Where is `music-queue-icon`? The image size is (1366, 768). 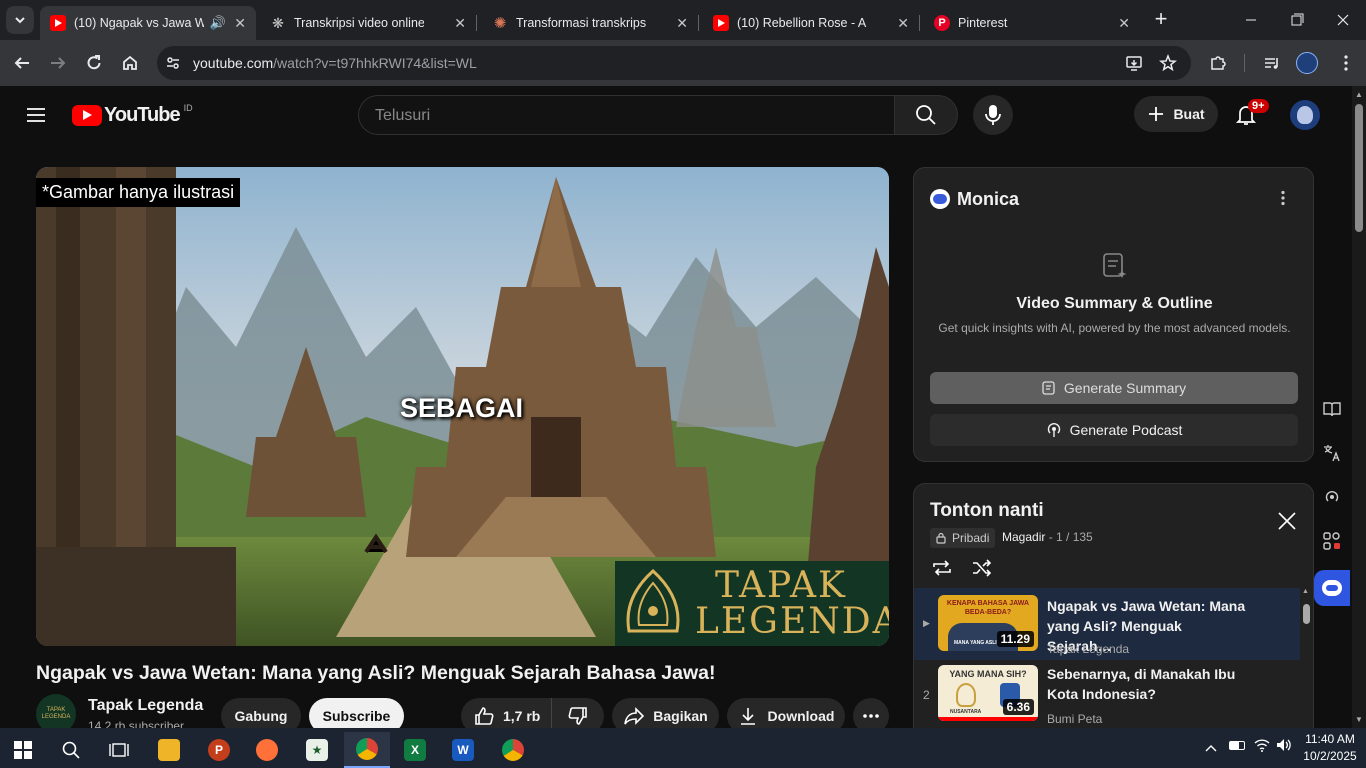
music-queue-icon is located at coordinates (1271, 63).